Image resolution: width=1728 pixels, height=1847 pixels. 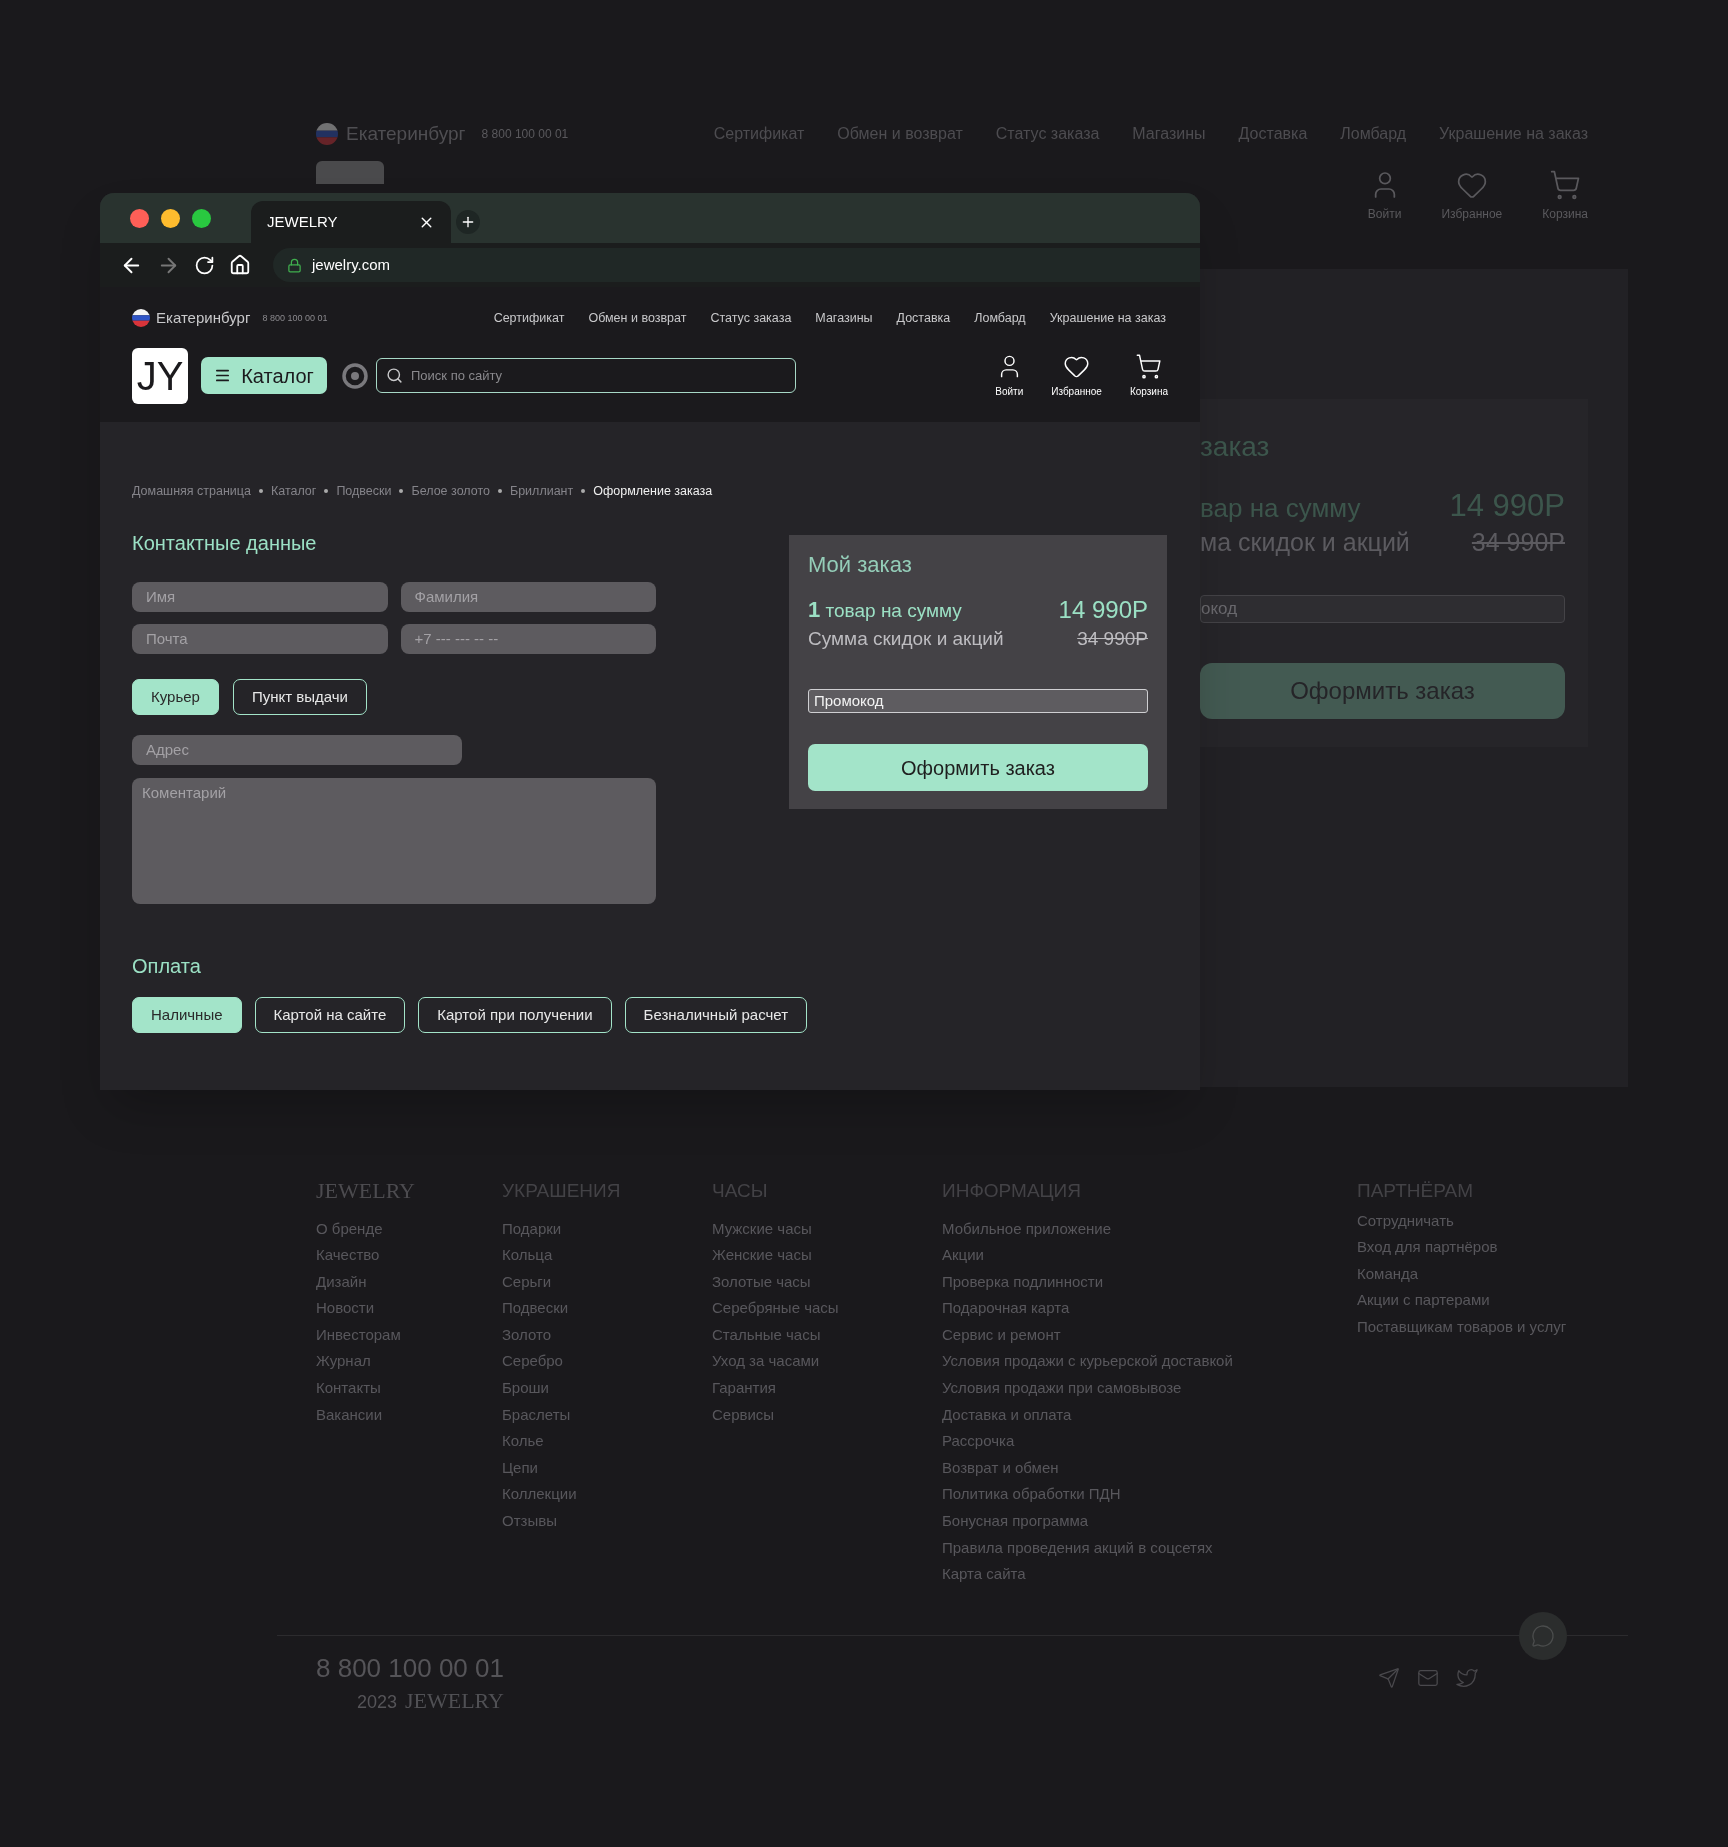 I want to click on breadcrumb-link: Подвески, so click(x=364, y=491).